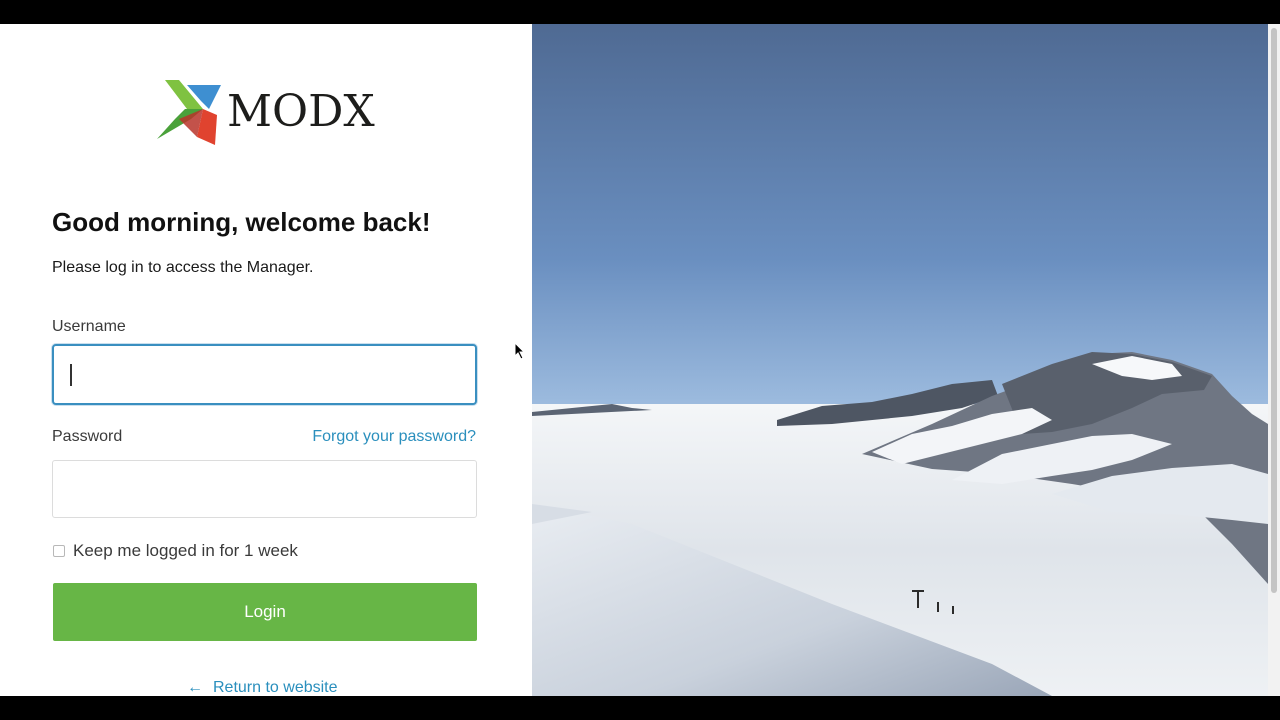 This screenshot has width=1280, height=720. I want to click on modx-logo: MODX, so click(266, 112).